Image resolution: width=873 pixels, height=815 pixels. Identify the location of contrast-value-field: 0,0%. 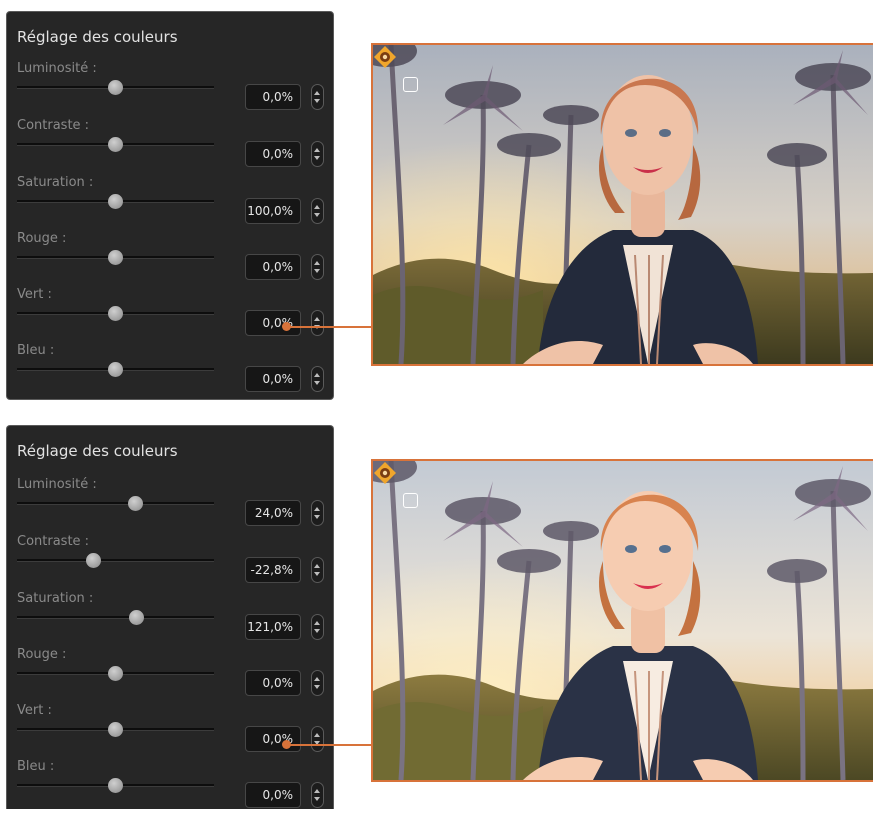
(273, 154).